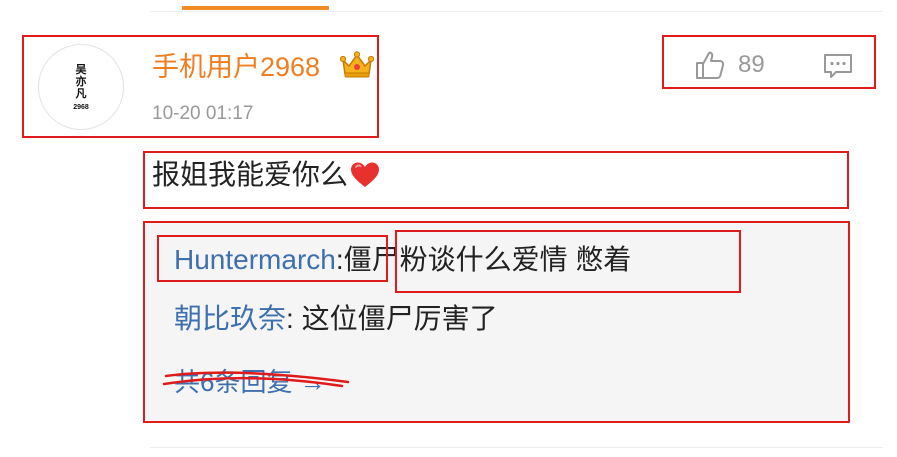 The image size is (897, 457). I want to click on thumbs-up-icon, so click(710, 65).